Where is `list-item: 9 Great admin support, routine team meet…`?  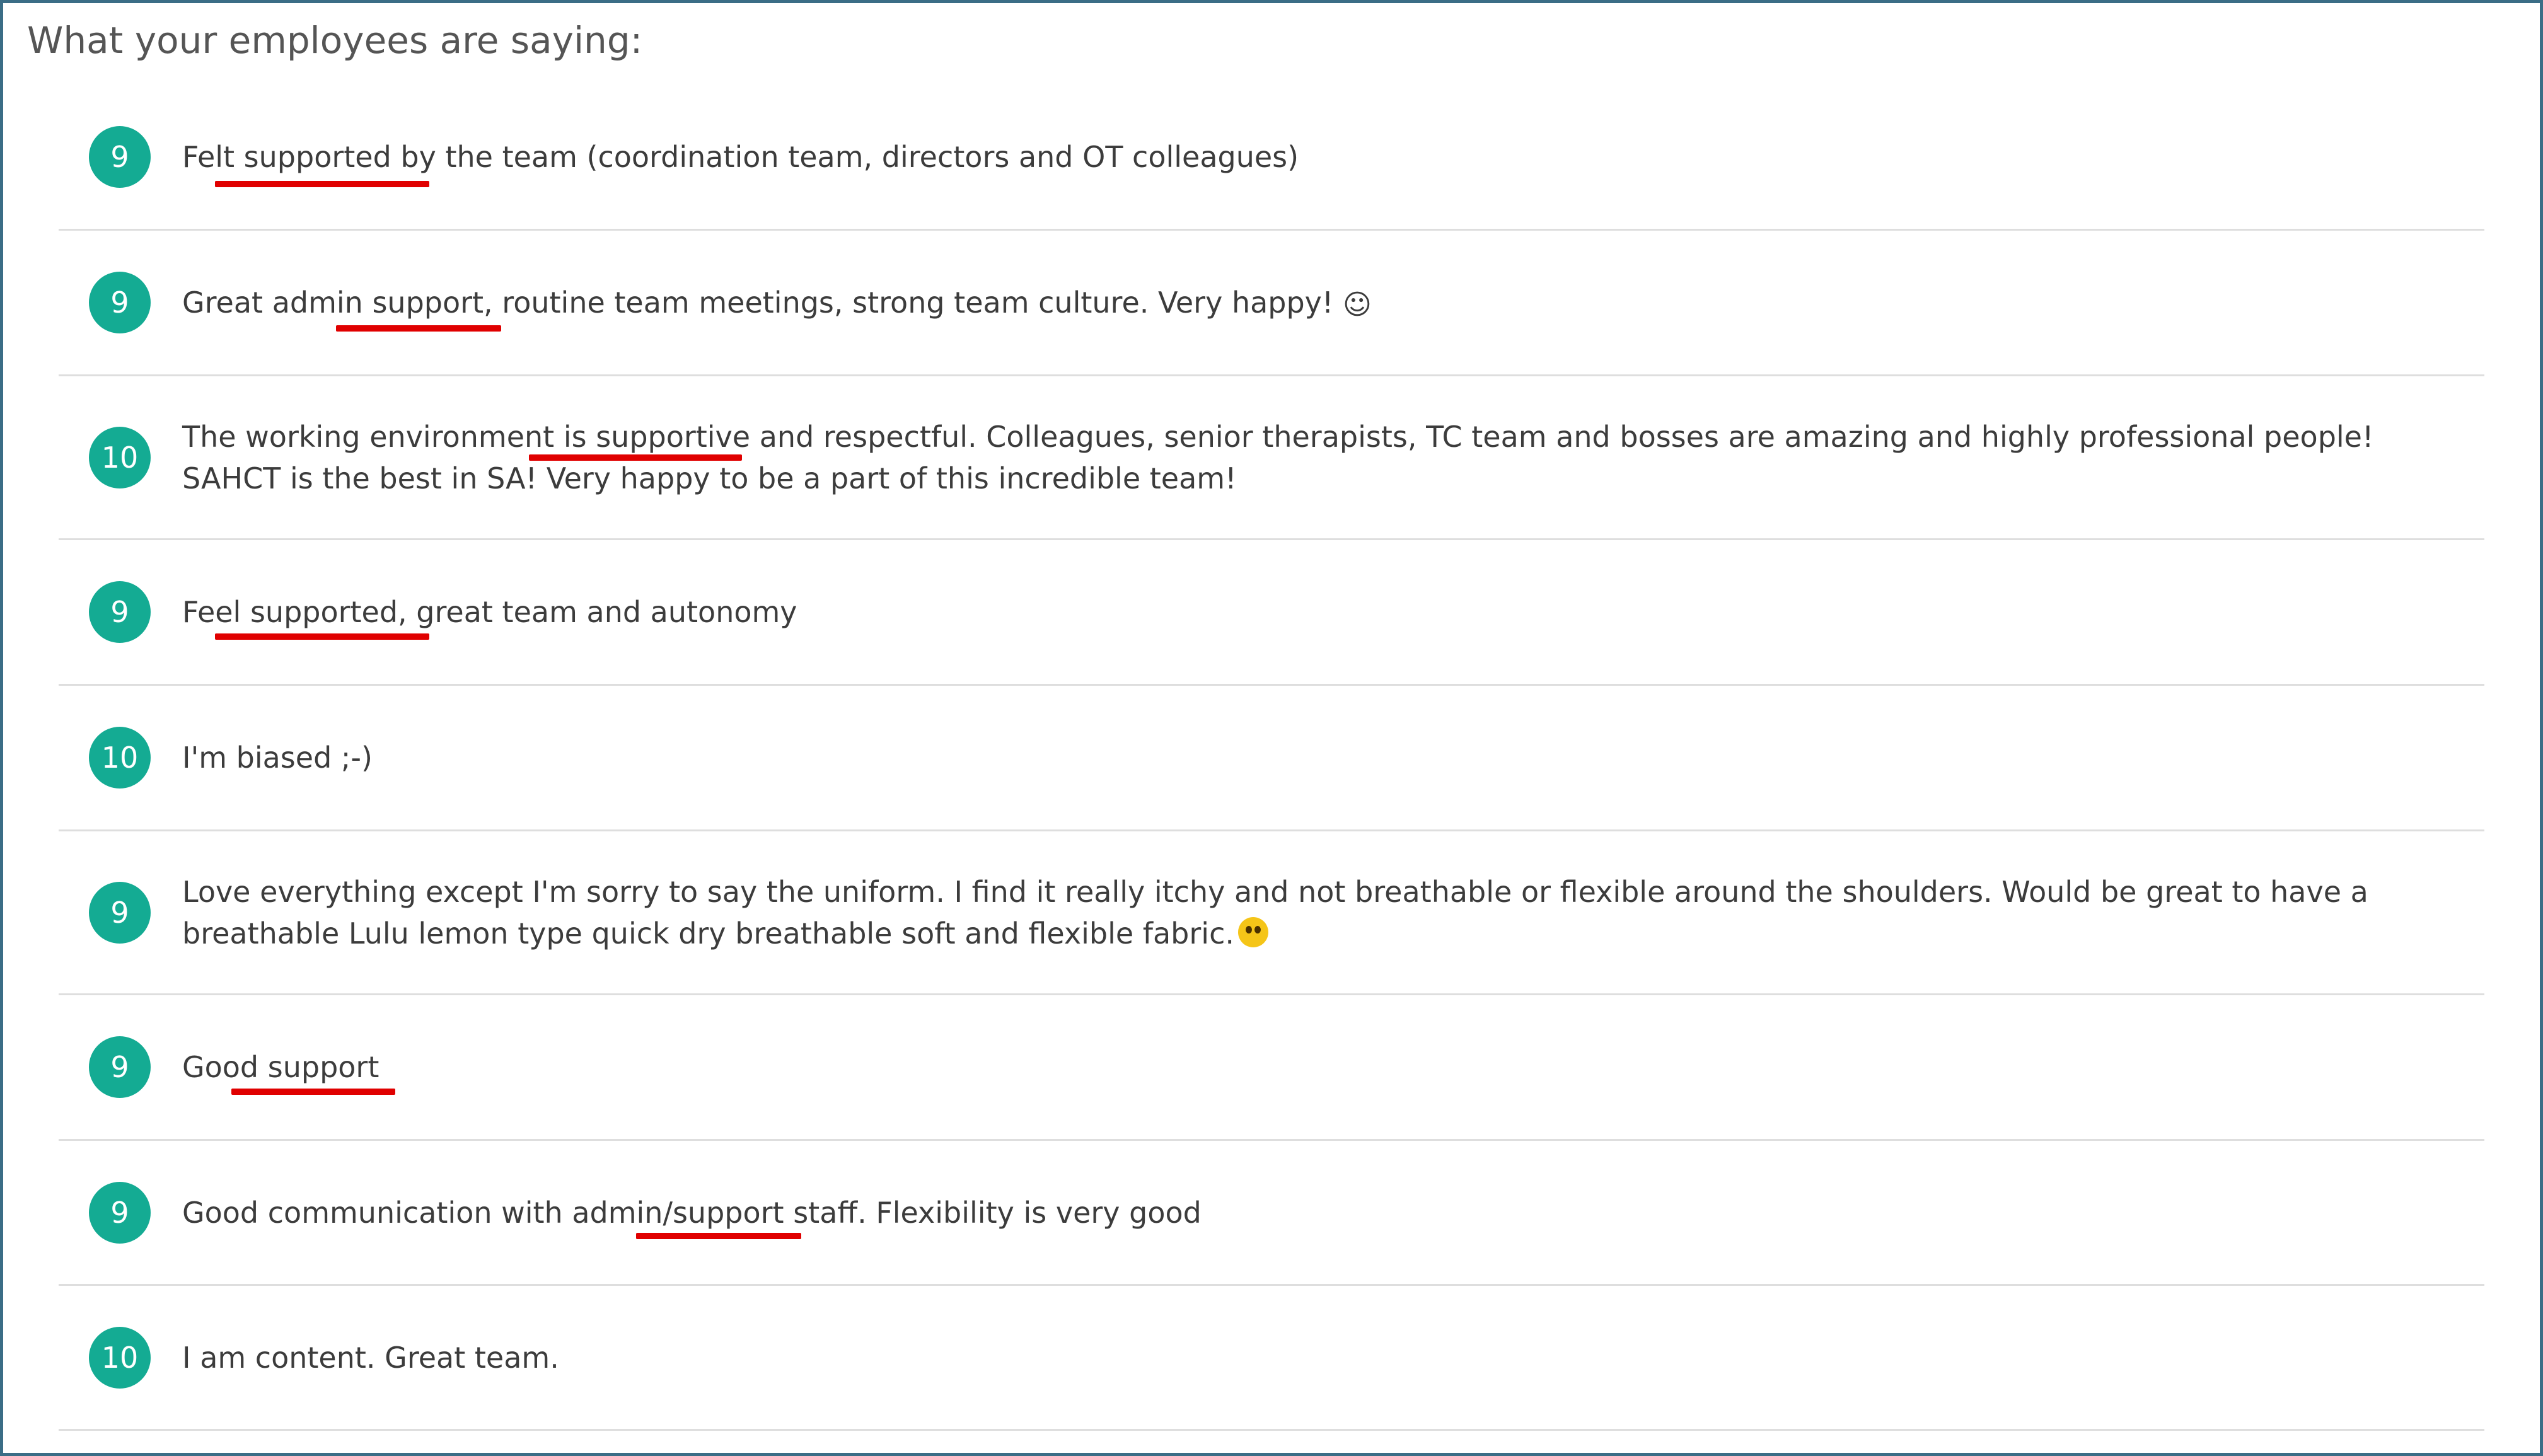
list-item: 9 Great admin support, routine team meet… is located at coordinates (1271, 303).